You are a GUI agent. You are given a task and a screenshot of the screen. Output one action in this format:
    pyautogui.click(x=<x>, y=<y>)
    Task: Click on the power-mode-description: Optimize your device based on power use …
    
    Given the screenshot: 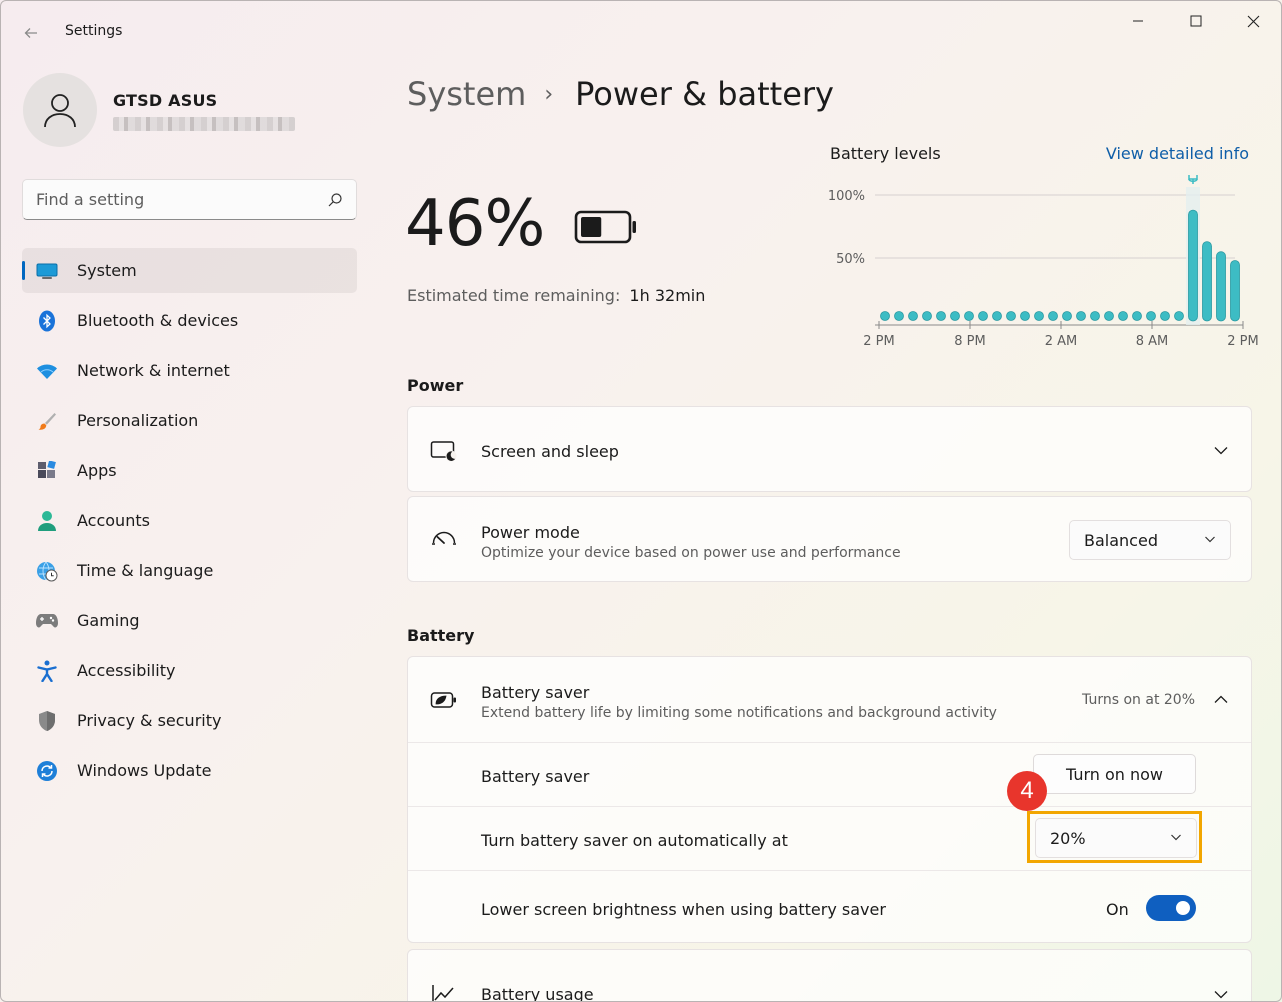 What is the action you would take?
    pyautogui.click(x=691, y=553)
    